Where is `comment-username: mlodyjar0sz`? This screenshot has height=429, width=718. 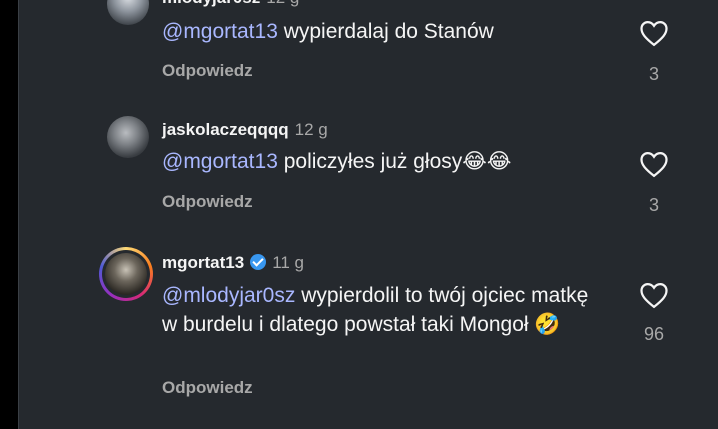 comment-username: mlodyjar0sz is located at coordinates (211, 4).